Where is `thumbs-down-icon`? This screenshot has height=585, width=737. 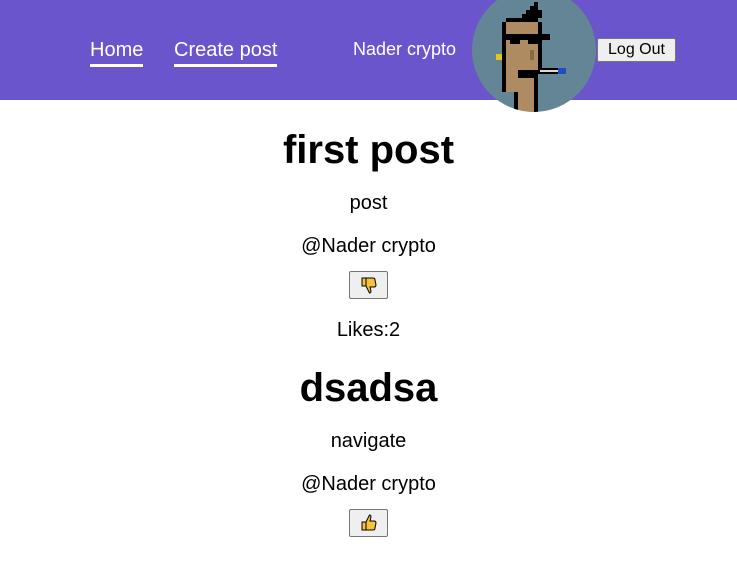 thumbs-down-icon is located at coordinates (369, 285).